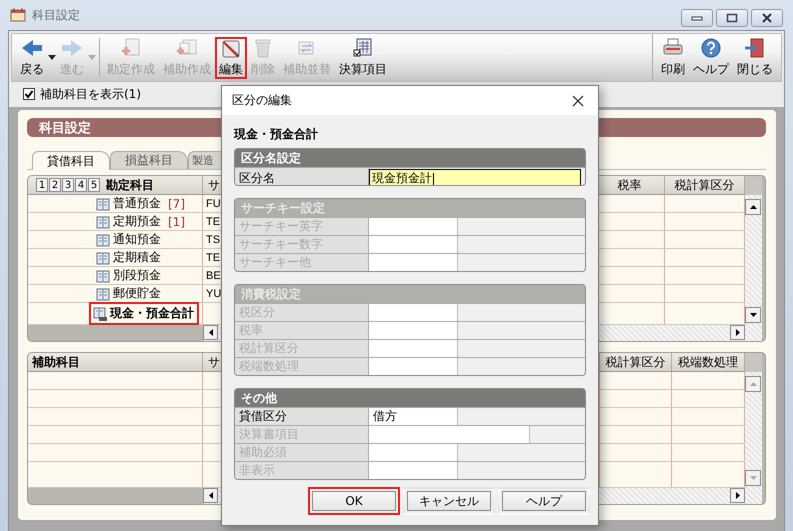  Describe the element at coordinates (302, 348) in the screenshot. I see `field-label: 税計算区分` at that location.